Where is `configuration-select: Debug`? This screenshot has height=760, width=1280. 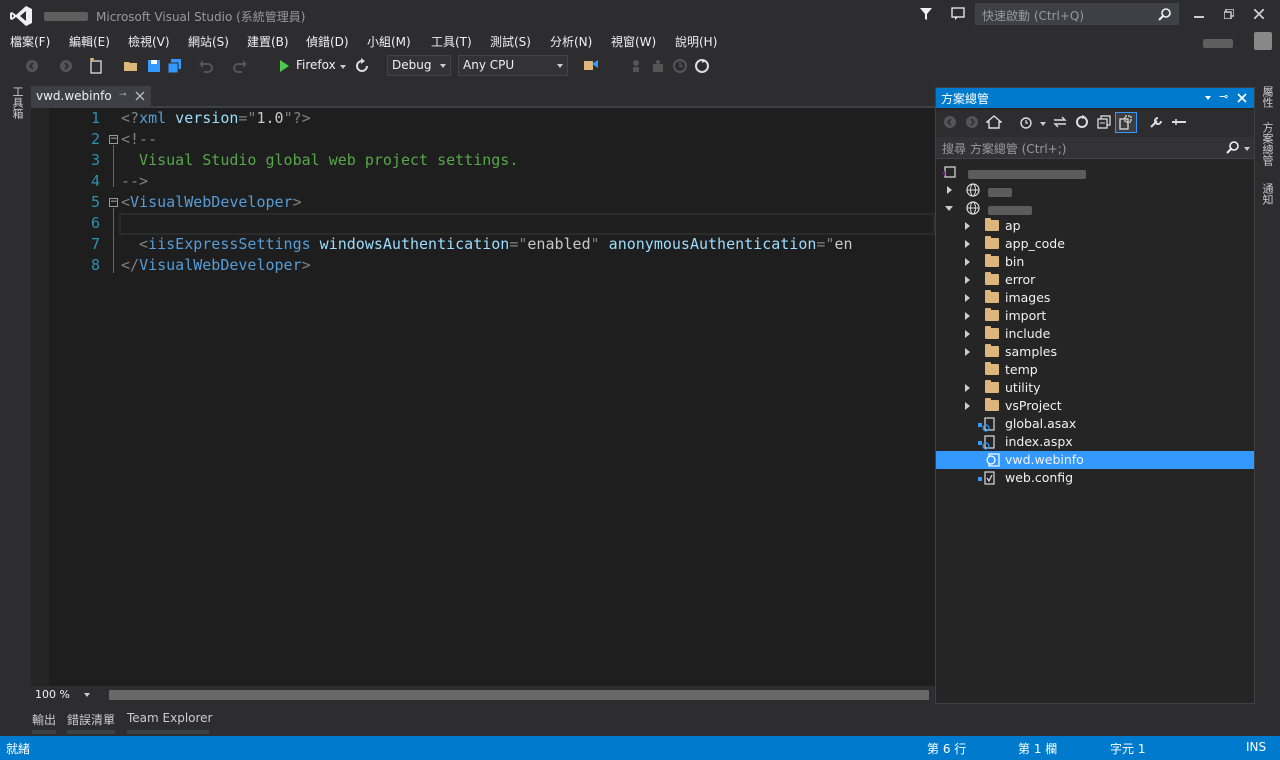 configuration-select: Debug is located at coordinates (419, 65).